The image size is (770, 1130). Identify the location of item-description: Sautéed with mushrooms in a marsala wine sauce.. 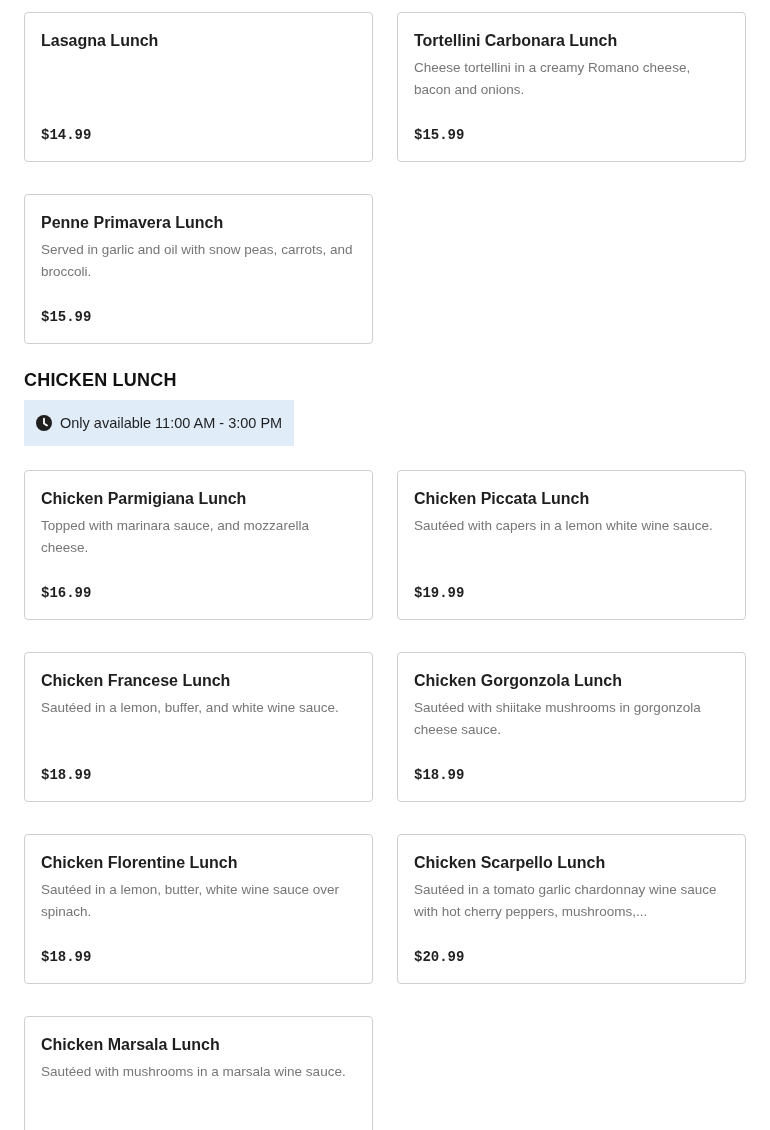
(194, 1072).